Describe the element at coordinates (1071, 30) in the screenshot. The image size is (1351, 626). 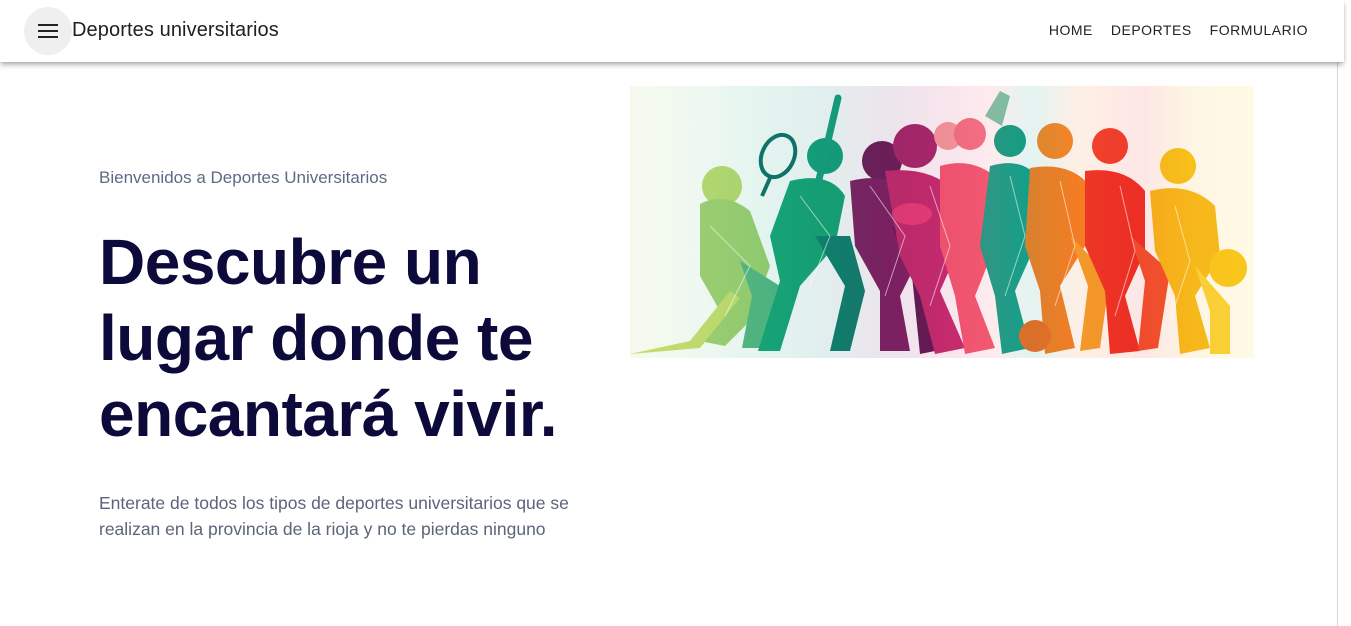
I see `nav-home-link: HOME` at that location.